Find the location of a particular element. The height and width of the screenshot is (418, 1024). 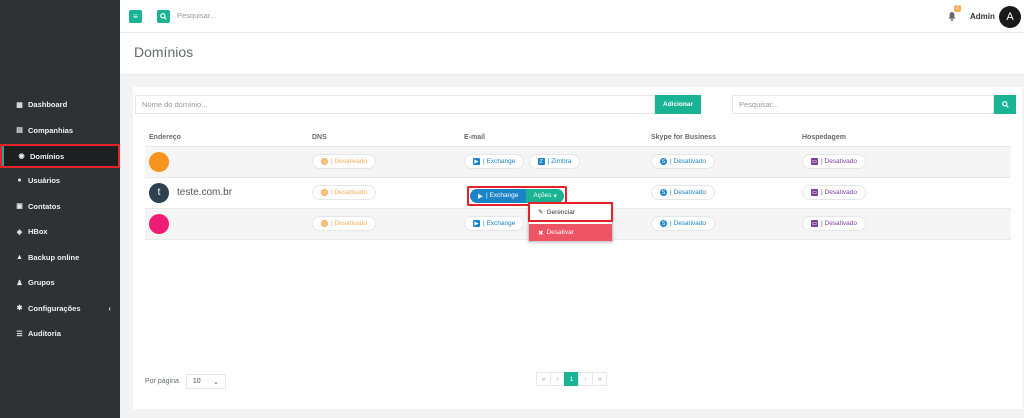

sidebar-item-contatos: ▣ Contatos is located at coordinates (60, 207).